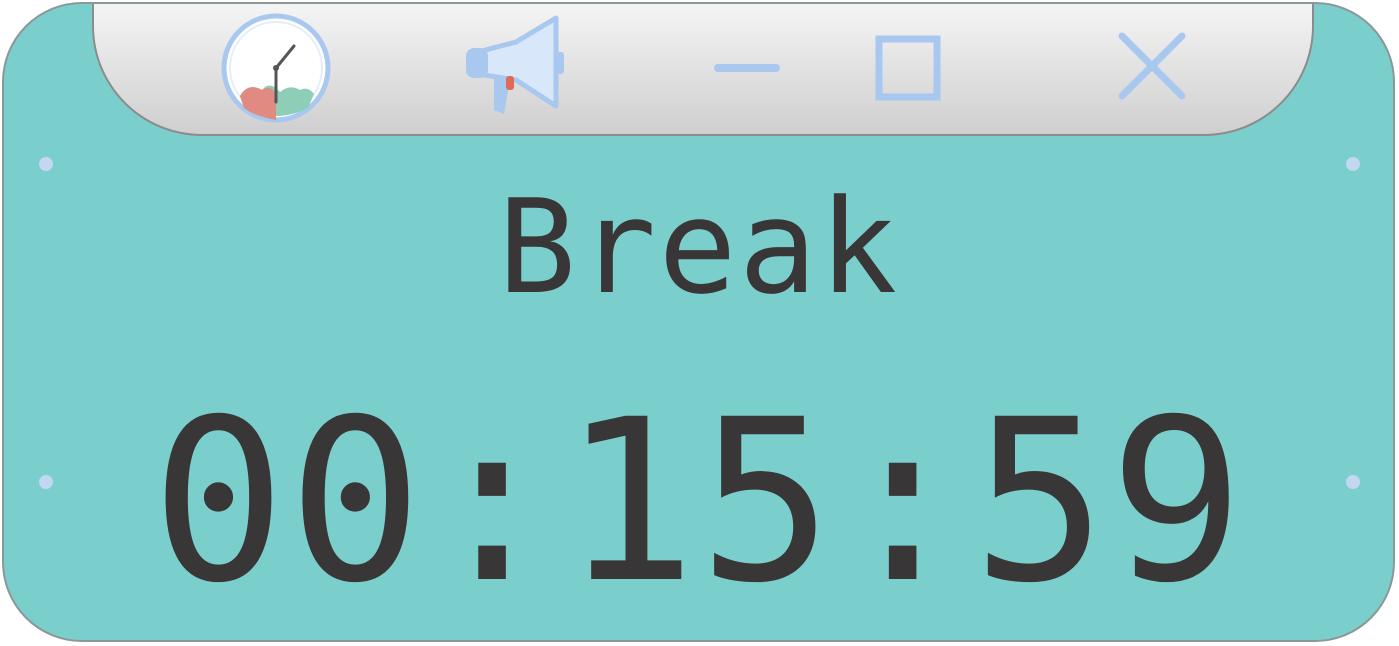 The width and height of the screenshot is (1399, 646). Describe the element at coordinates (514, 68) in the screenshot. I see `megaphone-icon` at that location.